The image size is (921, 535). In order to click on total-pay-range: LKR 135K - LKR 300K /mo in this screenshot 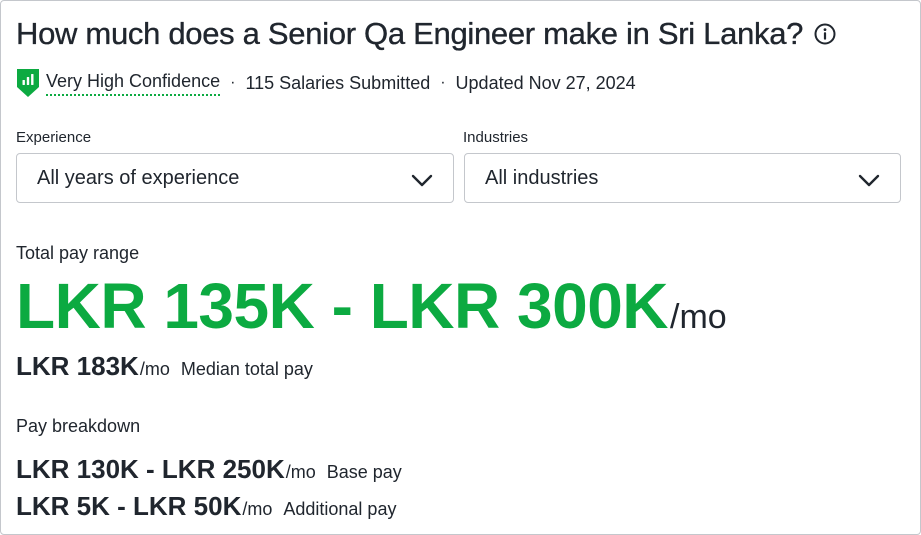, I will do `click(371, 306)`.